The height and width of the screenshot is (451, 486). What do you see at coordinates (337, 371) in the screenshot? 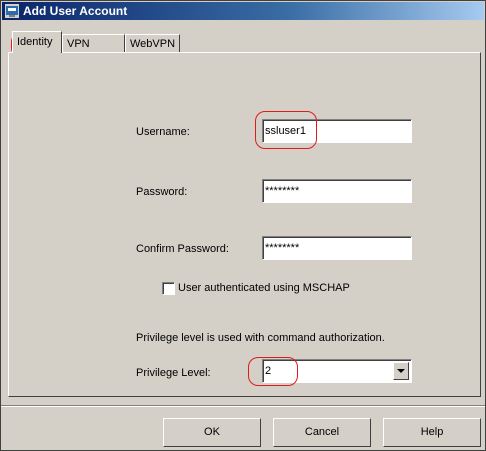
I see `privilege-level-select: 2` at bounding box center [337, 371].